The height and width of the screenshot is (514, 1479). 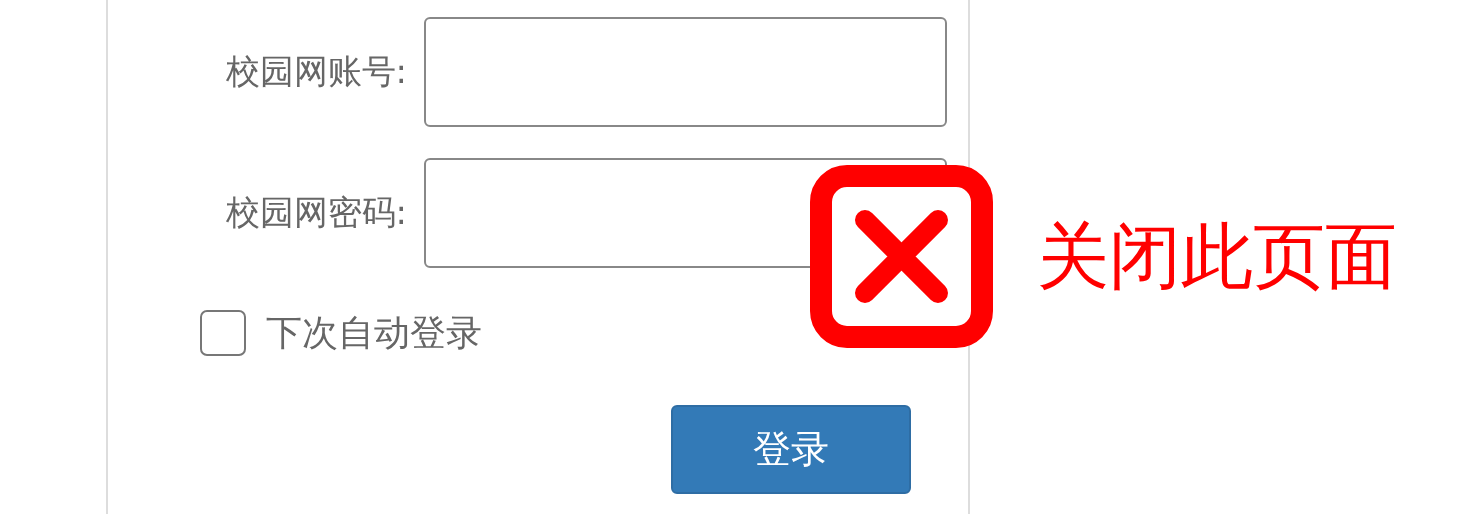 I want to click on checkbox, so click(x=223, y=333).